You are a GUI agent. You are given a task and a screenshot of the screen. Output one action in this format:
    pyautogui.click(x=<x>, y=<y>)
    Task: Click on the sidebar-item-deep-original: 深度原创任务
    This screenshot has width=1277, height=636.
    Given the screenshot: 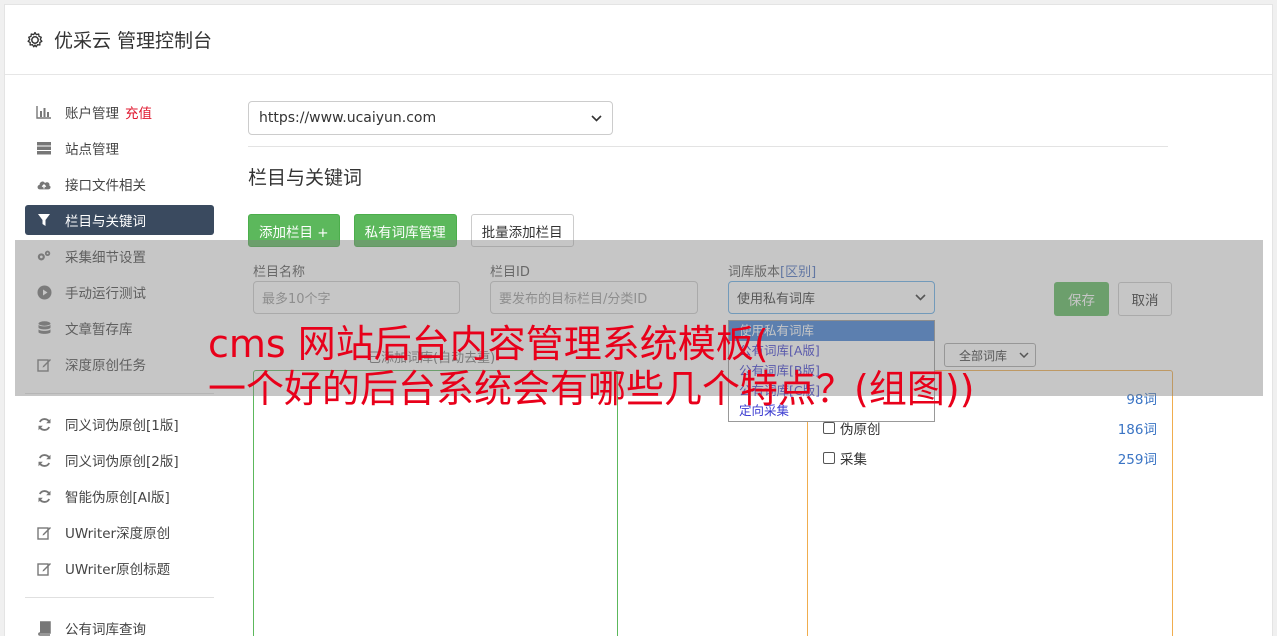 What is the action you would take?
    pyautogui.click(x=119, y=364)
    